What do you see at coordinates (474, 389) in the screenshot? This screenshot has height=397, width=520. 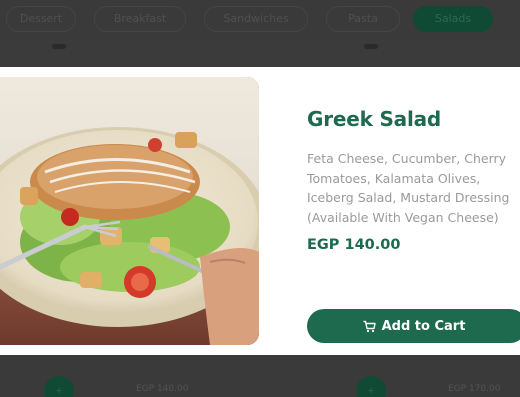 I see `product-price: EGP 170.00` at bounding box center [474, 389].